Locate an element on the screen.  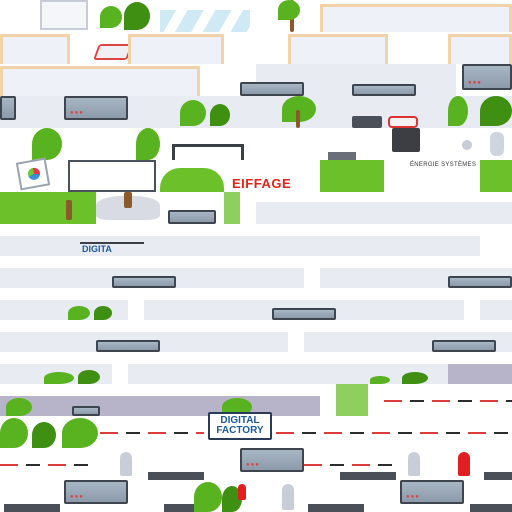
sign-frame is located at coordinates (112, 243).